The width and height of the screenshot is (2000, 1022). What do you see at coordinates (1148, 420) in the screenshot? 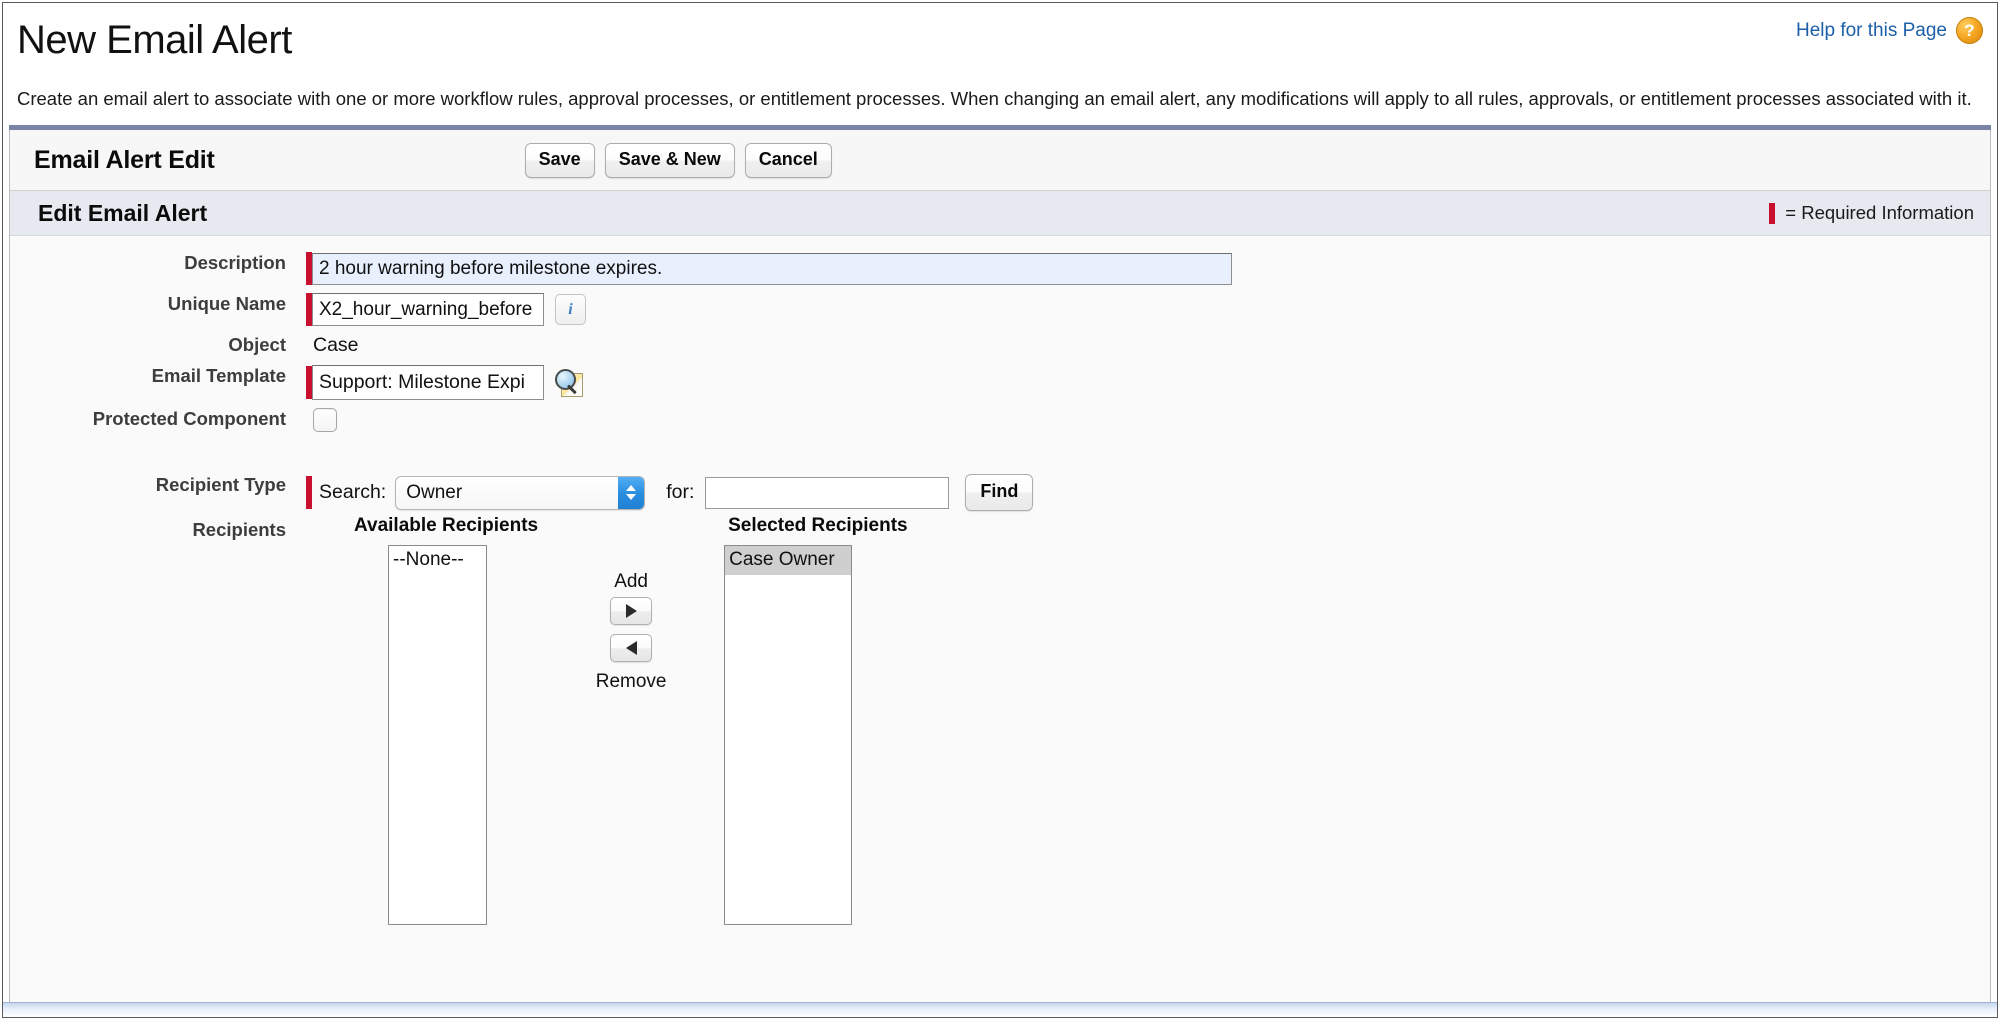
I see `field-protected-component` at bounding box center [1148, 420].